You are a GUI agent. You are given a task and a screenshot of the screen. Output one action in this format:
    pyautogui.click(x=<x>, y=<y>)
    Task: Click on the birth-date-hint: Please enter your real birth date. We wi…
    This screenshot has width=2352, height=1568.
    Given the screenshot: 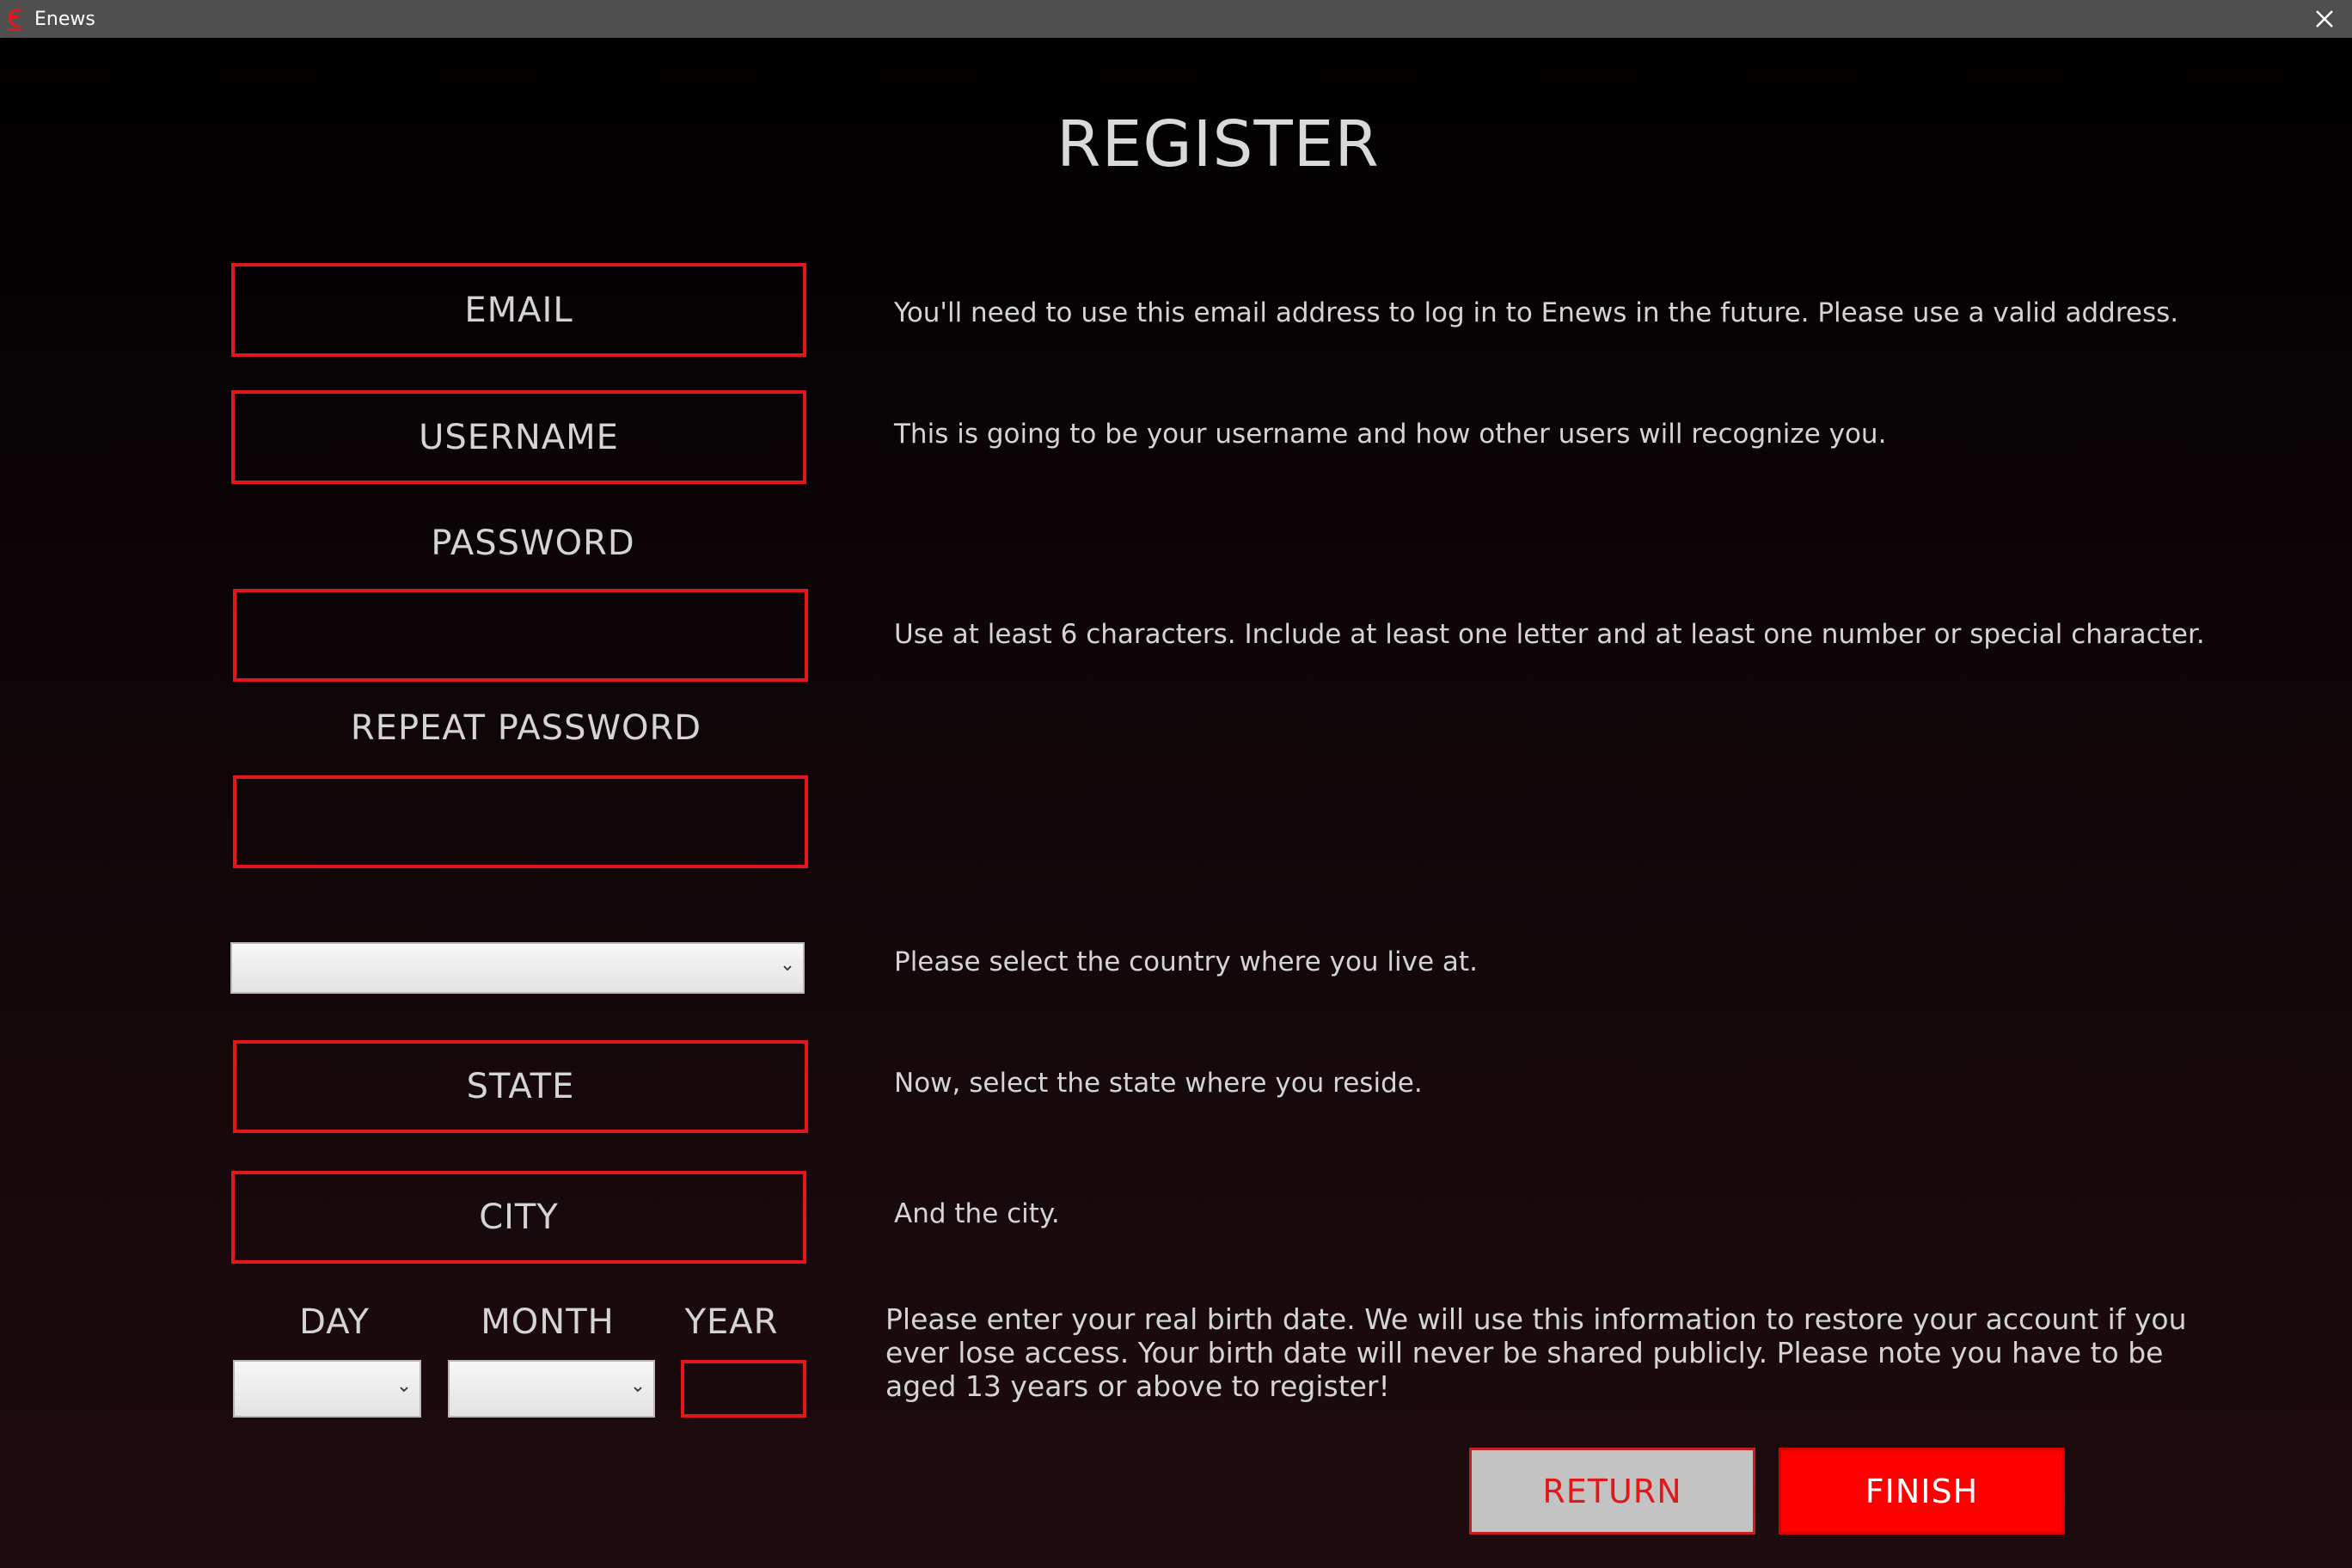 What is the action you would take?
    pyautogui.click(x=1536, y=1352)
    